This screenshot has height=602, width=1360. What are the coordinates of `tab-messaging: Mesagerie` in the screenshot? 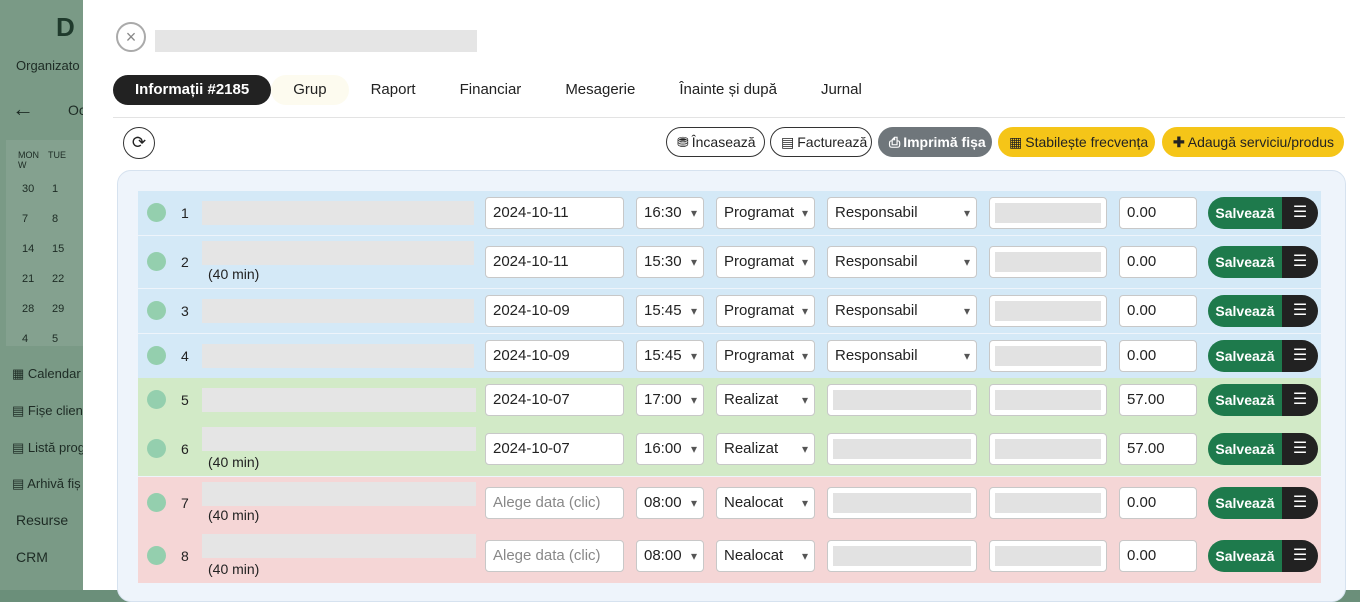 It's located at (600, 90).